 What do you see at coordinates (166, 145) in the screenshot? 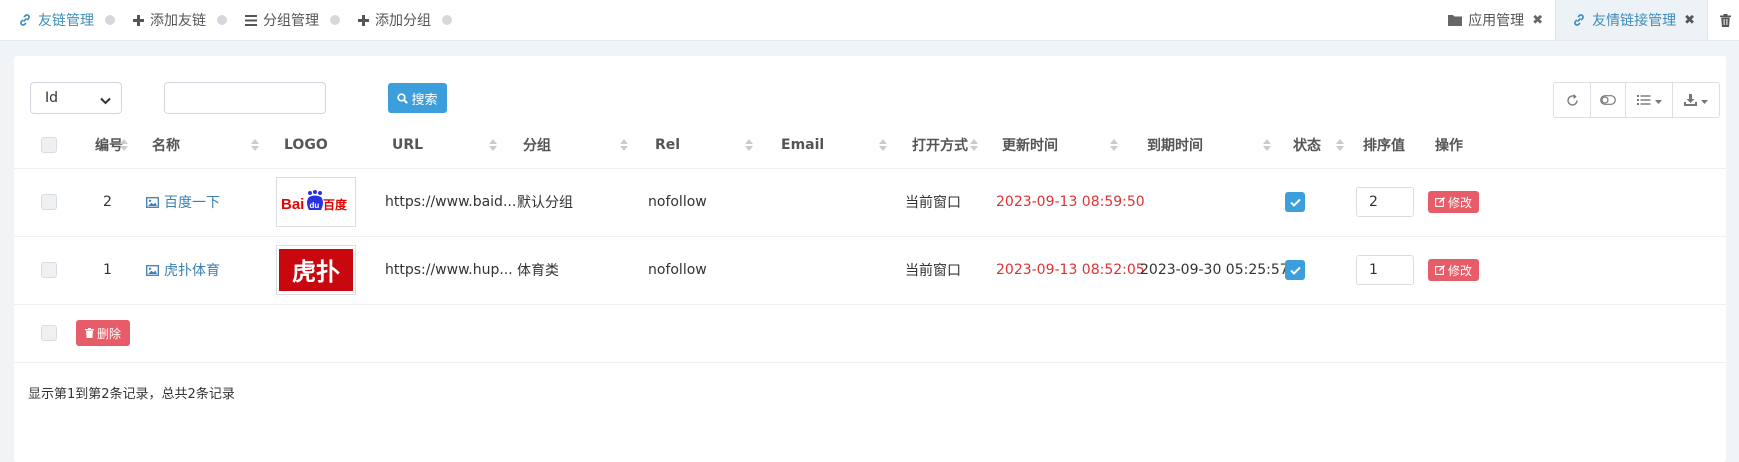
I see `col-name: 名称` at bounding box center [166, 145].